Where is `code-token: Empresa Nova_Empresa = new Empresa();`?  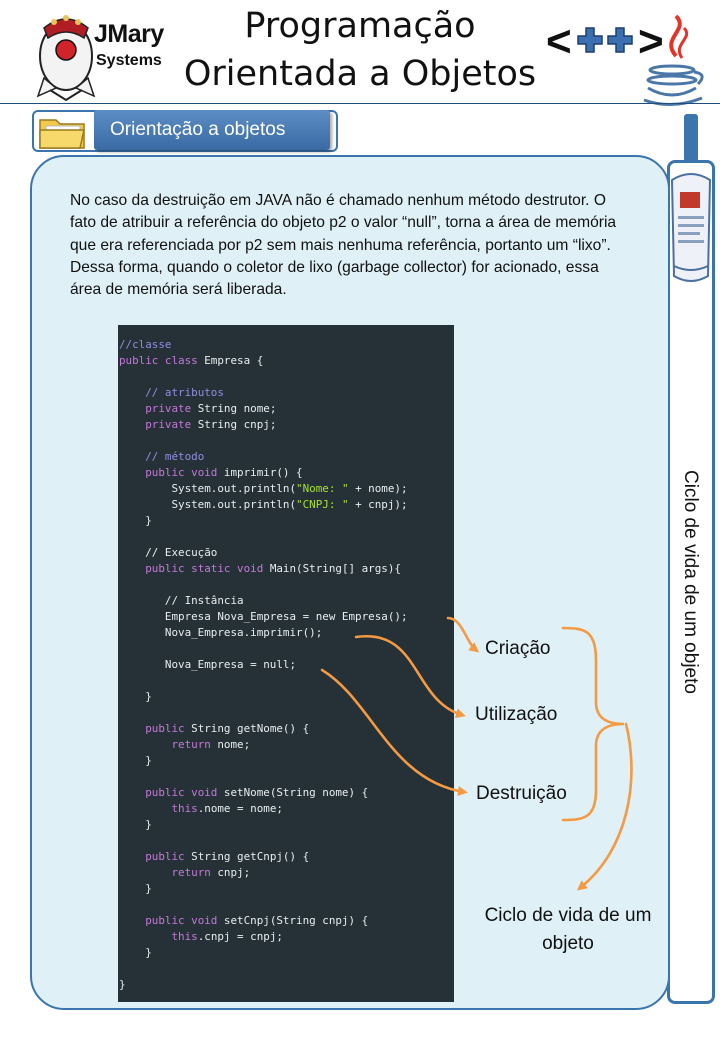 code-token: Empresa Nova_Empresa = new Empresa(); is located at coordinates (263, 616).